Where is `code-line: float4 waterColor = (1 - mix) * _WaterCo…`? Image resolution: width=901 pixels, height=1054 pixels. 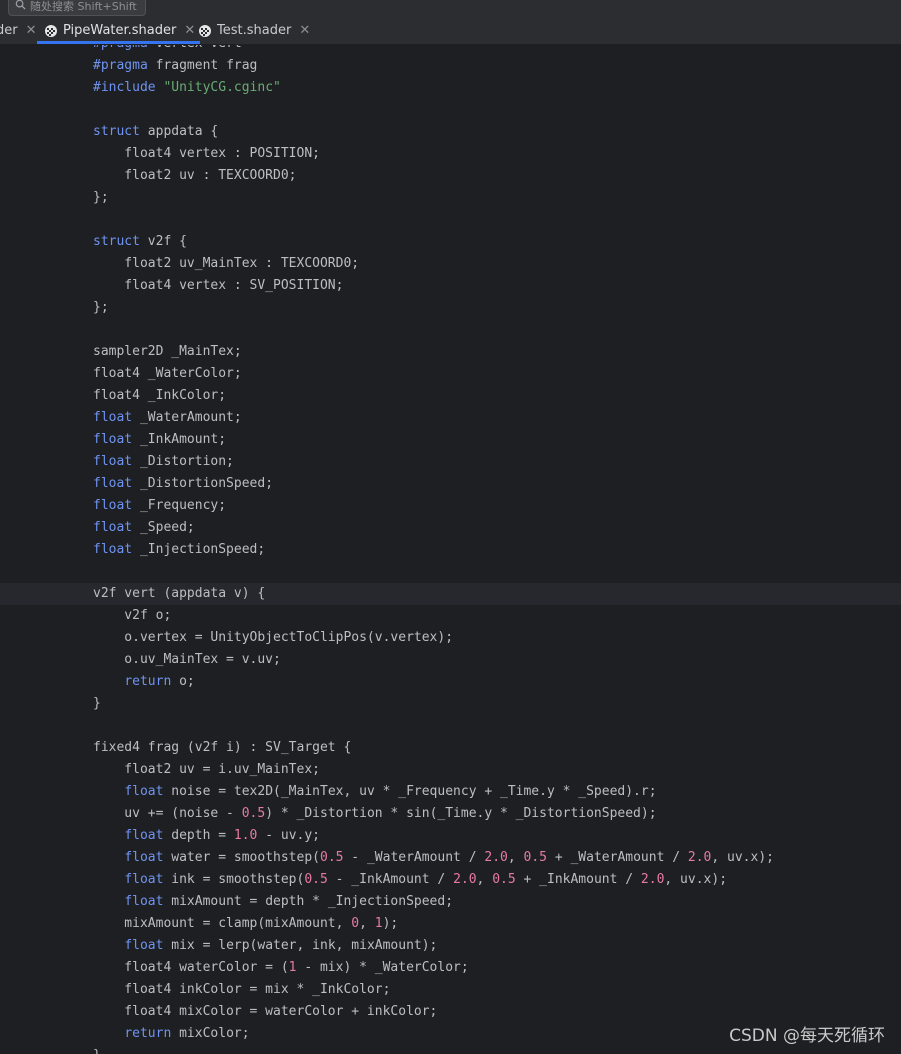 code-line: float4 waterColor = (1 - mix) * _WaterCo… is located at coordinates (450, 968).